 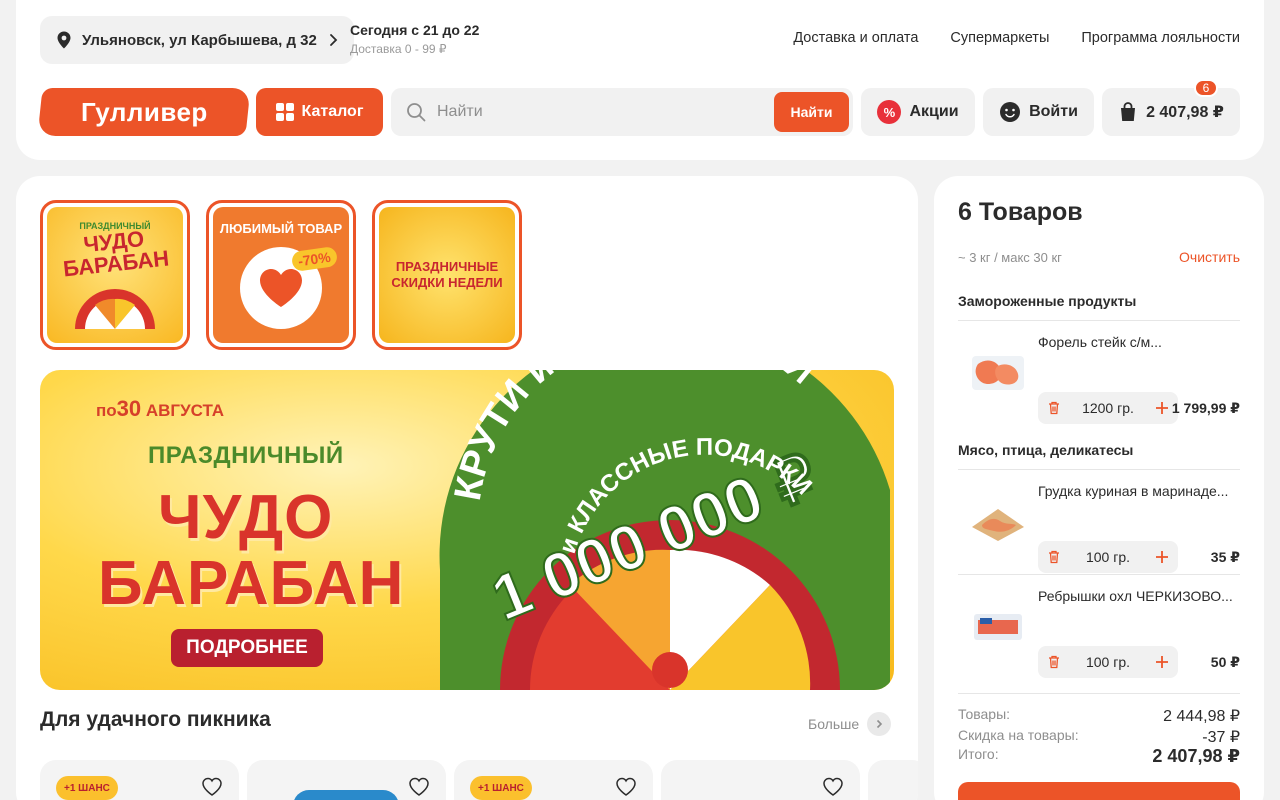 I want to click on story-week-image: ПРАЗДНИЧНЫЕ СКИДКИ НЕДЕЛИ, so click(x=447, y=275).